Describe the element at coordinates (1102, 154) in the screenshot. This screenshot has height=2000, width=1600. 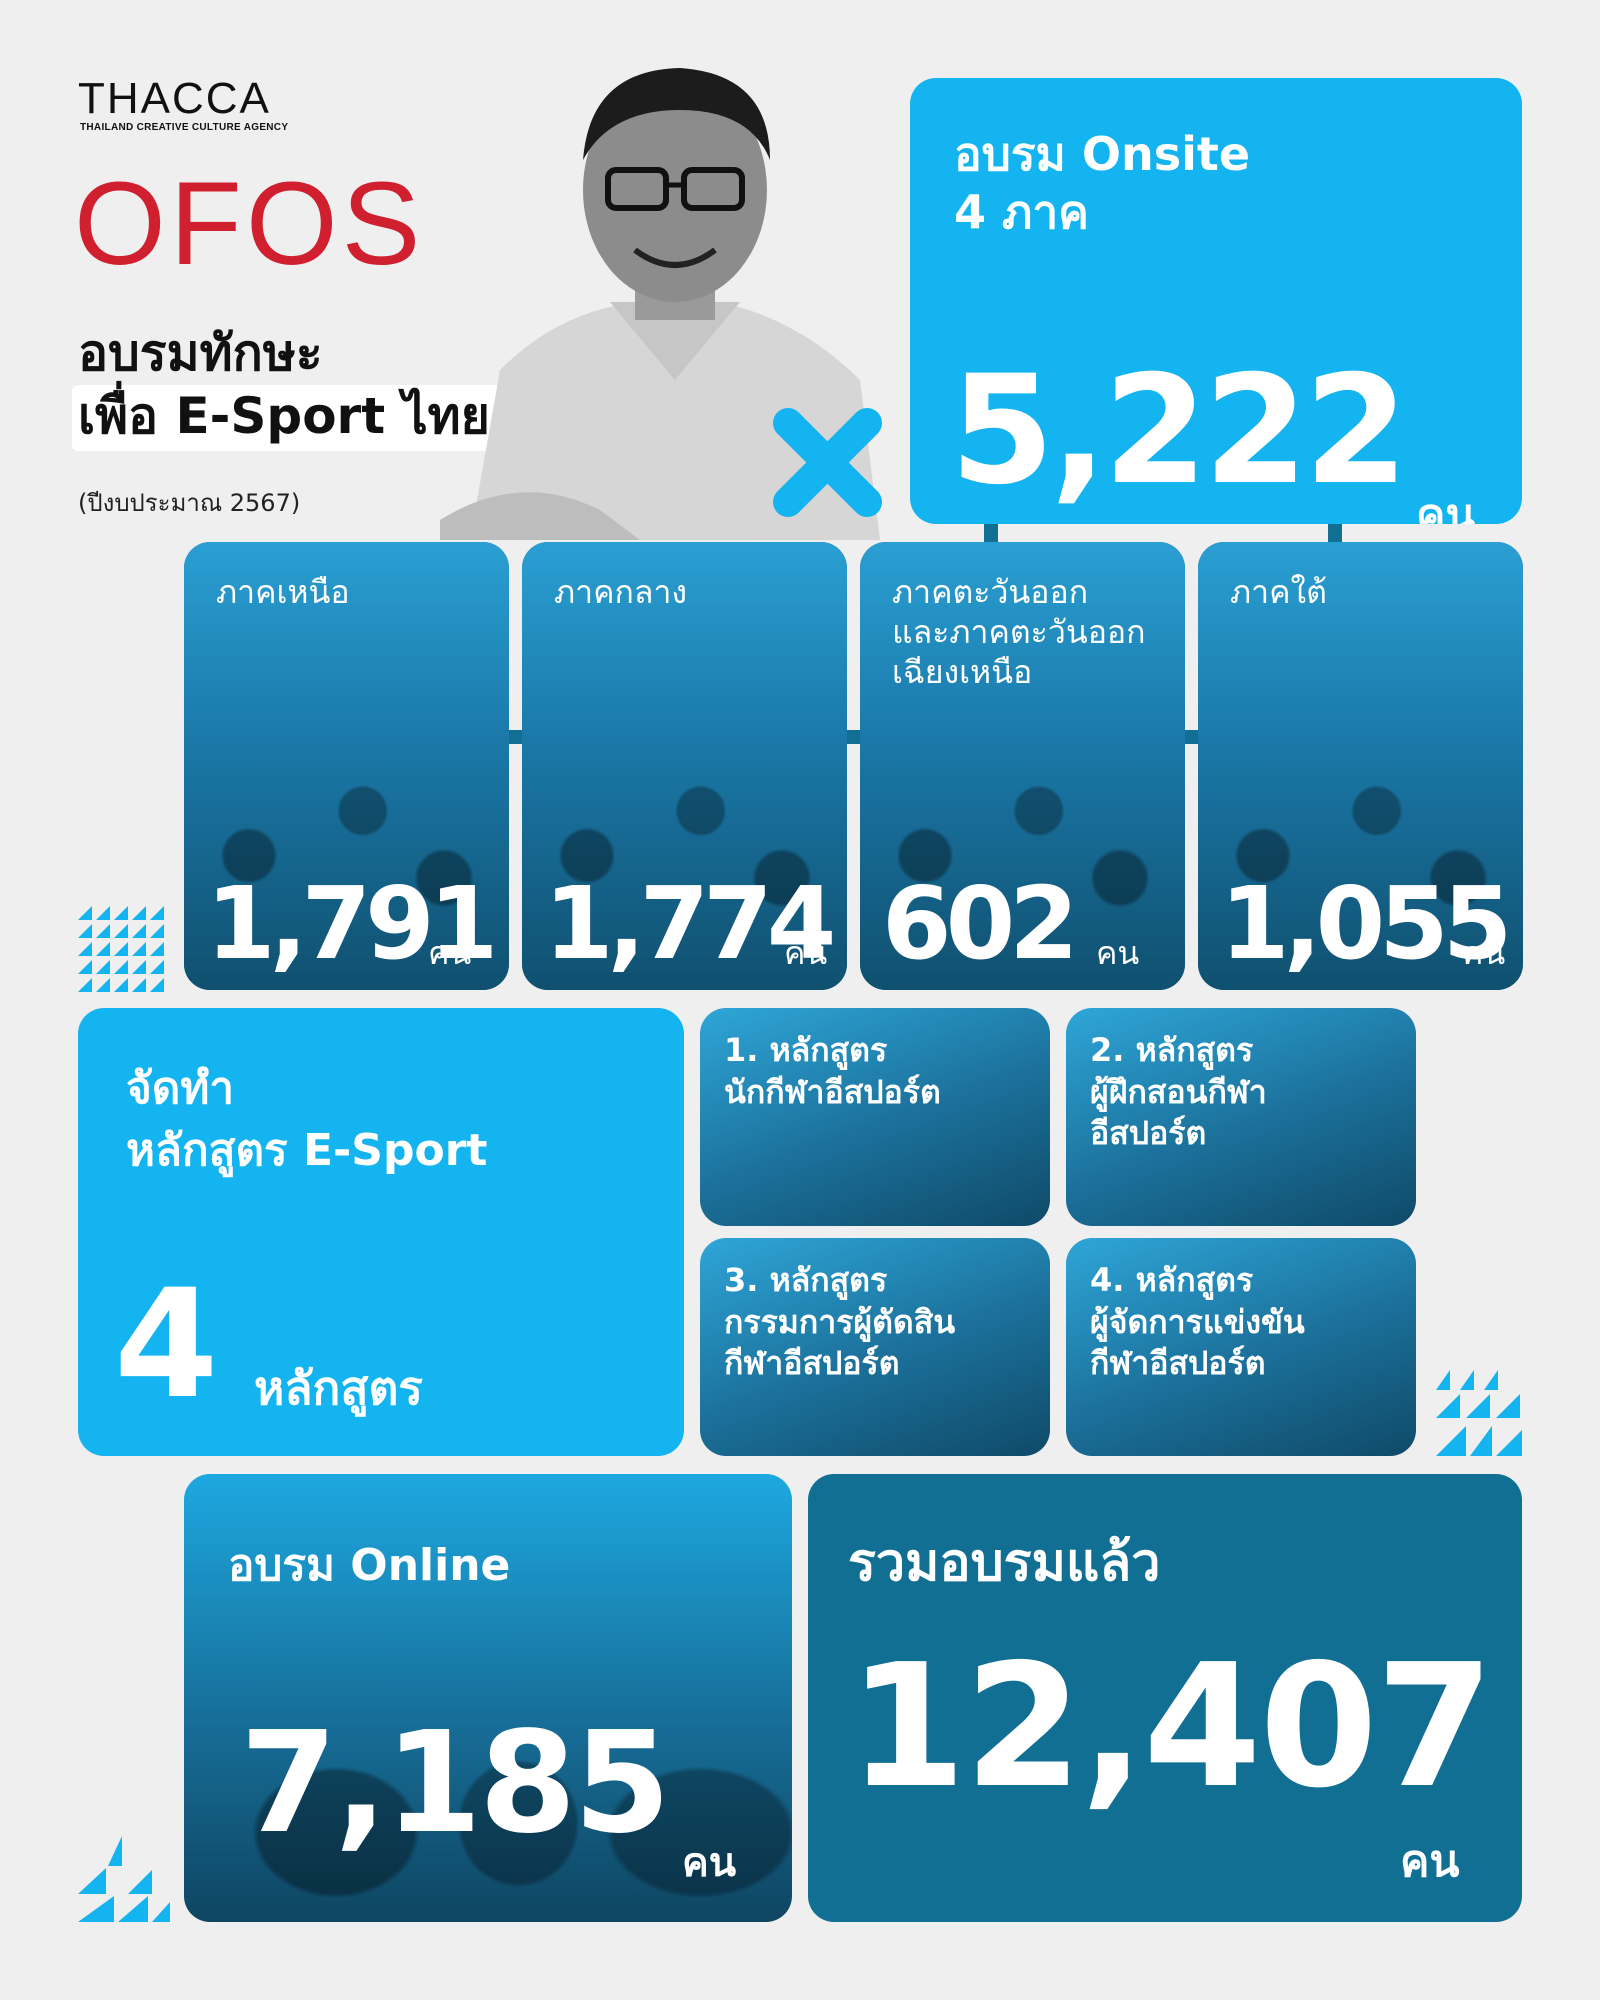
I see `onsite-title-line1: อบรม Onsite` at that location.